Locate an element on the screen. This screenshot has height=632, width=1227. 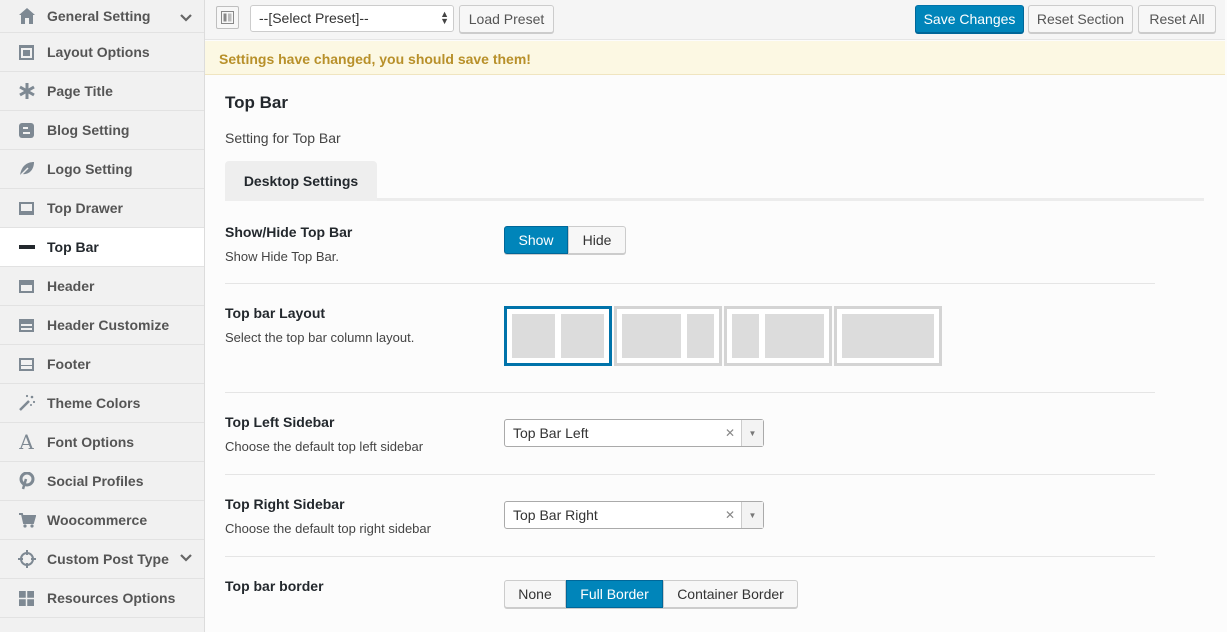
border-full-button: Full Border is located at coordinates (614, 594).